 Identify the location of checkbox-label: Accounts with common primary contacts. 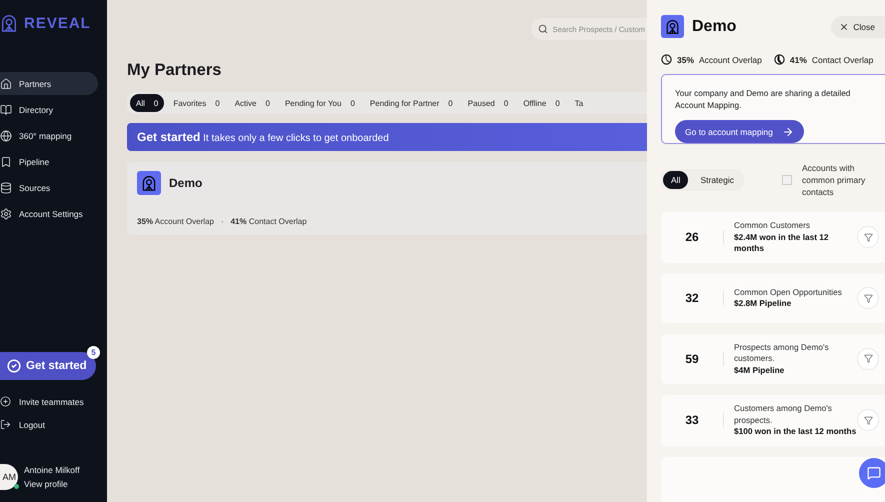
(834, 180).